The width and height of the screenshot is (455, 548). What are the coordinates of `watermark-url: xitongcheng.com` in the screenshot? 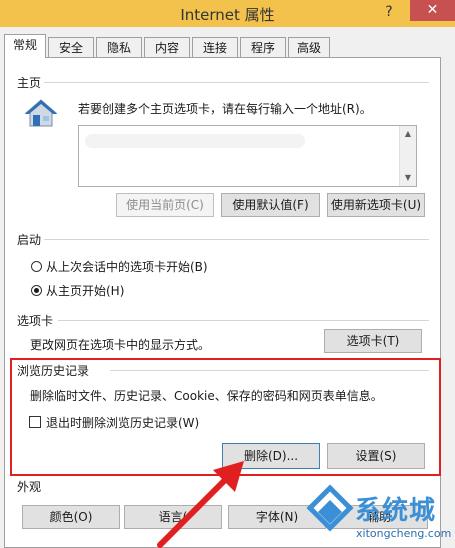 It's located at (404, 533).